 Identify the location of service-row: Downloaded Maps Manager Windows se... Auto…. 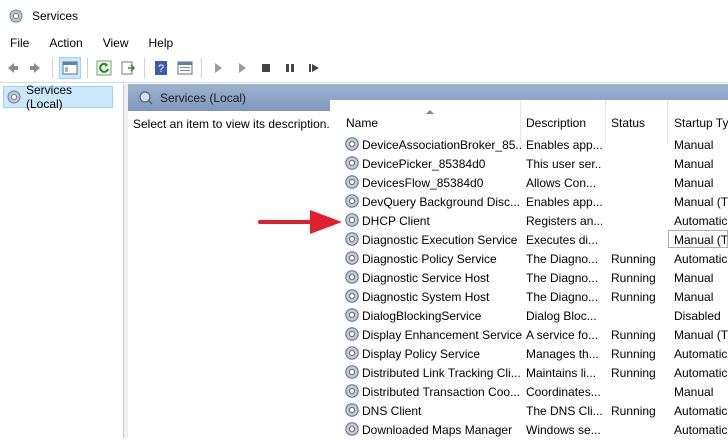
(529, 429).